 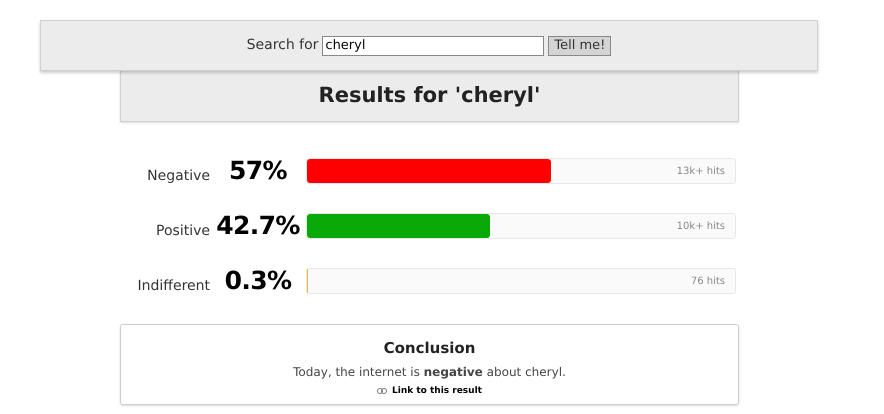 What do you see at coordinates (429, 391) in the screenshot?
I see `result-link: Link to this result` at bounding box center [429, 391].